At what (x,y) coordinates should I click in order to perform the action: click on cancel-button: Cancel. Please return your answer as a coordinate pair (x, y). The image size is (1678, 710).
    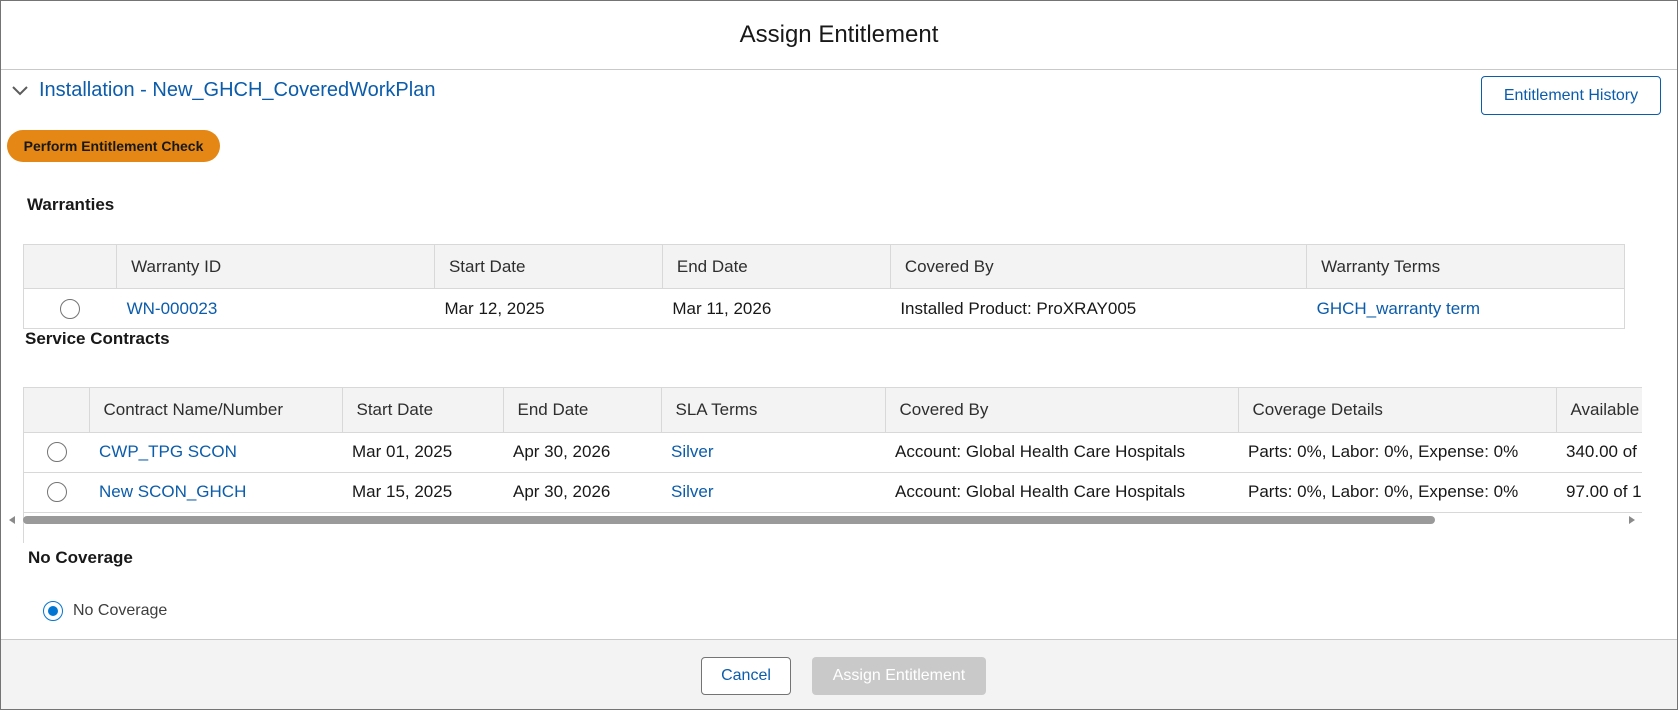
    Looking at the image, I should click on (746, 676).